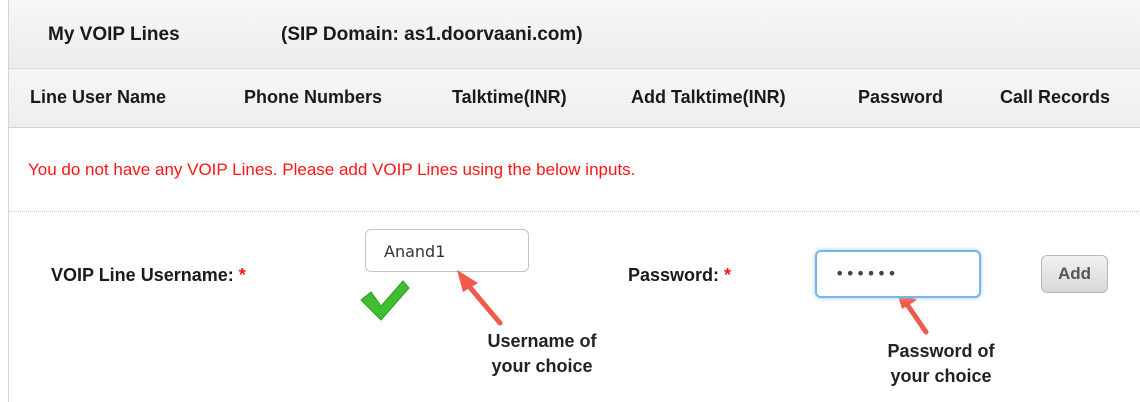  What do you see at coordinates (385, 300) in the screenshot?
I see `checkmark-icon` at bounding box center [385, 300].